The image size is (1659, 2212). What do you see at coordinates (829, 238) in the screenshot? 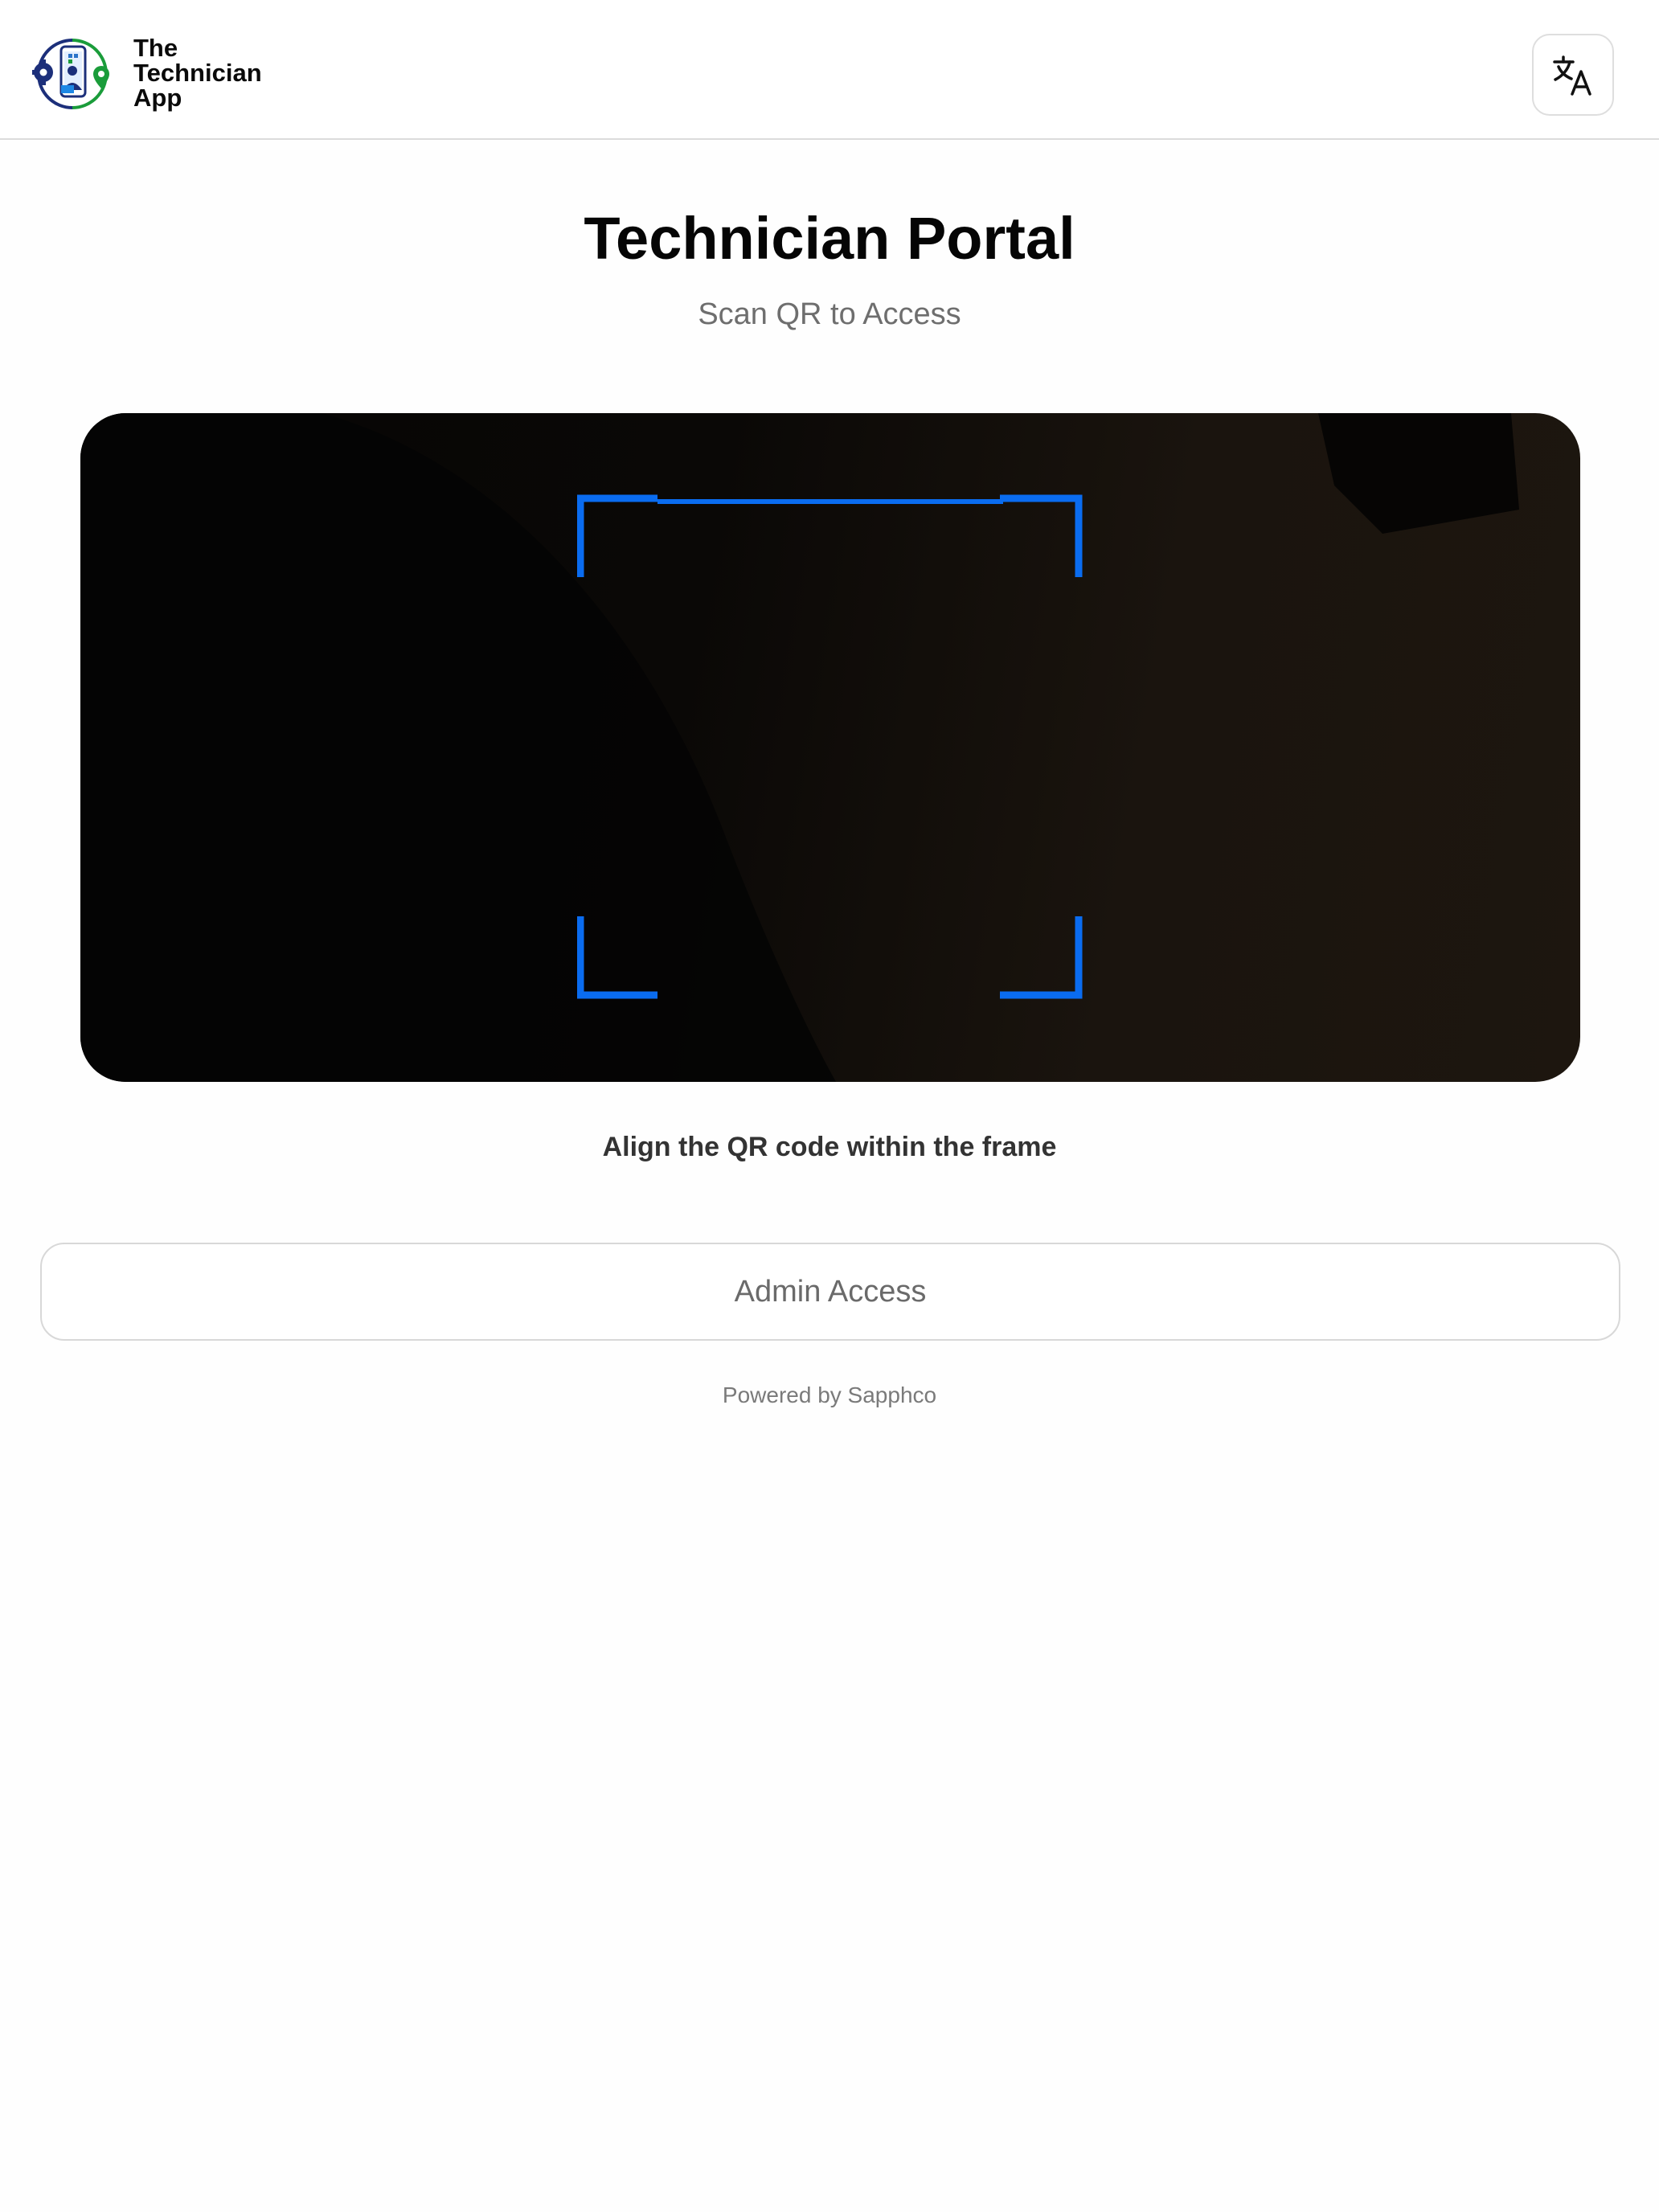
I see `page-title: Technician Portal` at bounding box center [829, 238].